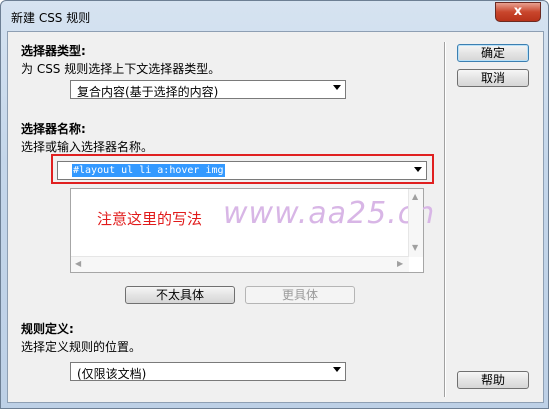 Image resolution: width=549 pixels, height=409 pixels. Describe the element at coordinates (53, 129) in the screenshot. I see `selector-name-heading: 选择器名称:` at that location.